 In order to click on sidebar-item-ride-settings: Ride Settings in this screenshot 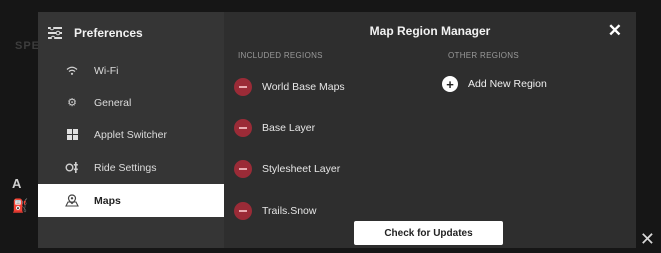, I will do `click(131, 167)`.